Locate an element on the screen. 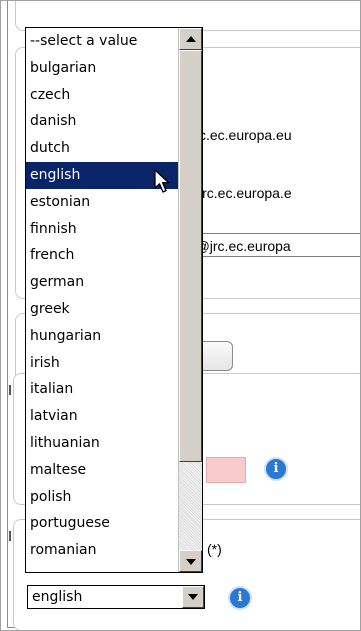  option-maltese: maltese is located at coordinates (102, 470).